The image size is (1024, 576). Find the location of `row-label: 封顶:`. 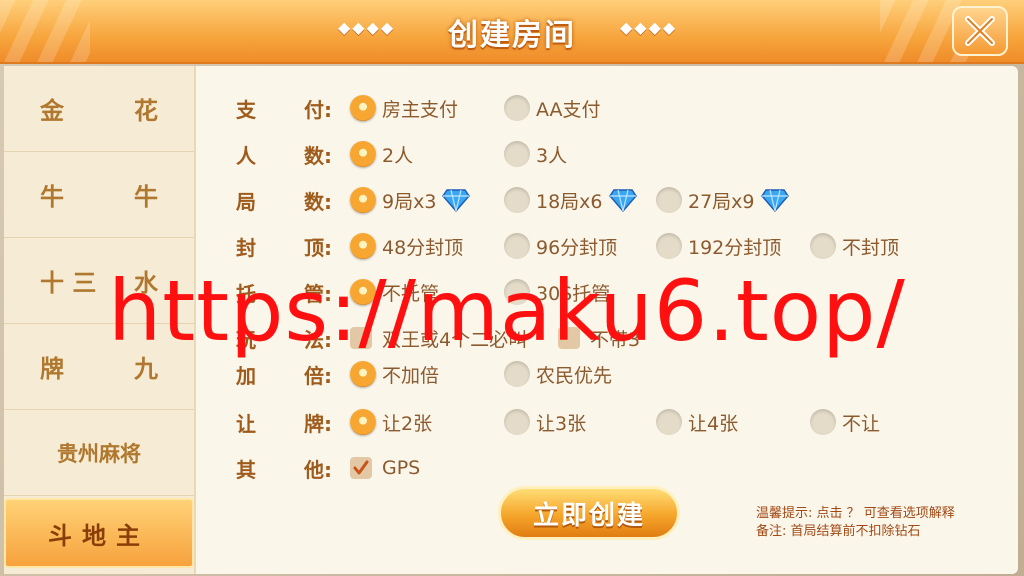

row-label: 封顶: is located at coordinates (284, 247).